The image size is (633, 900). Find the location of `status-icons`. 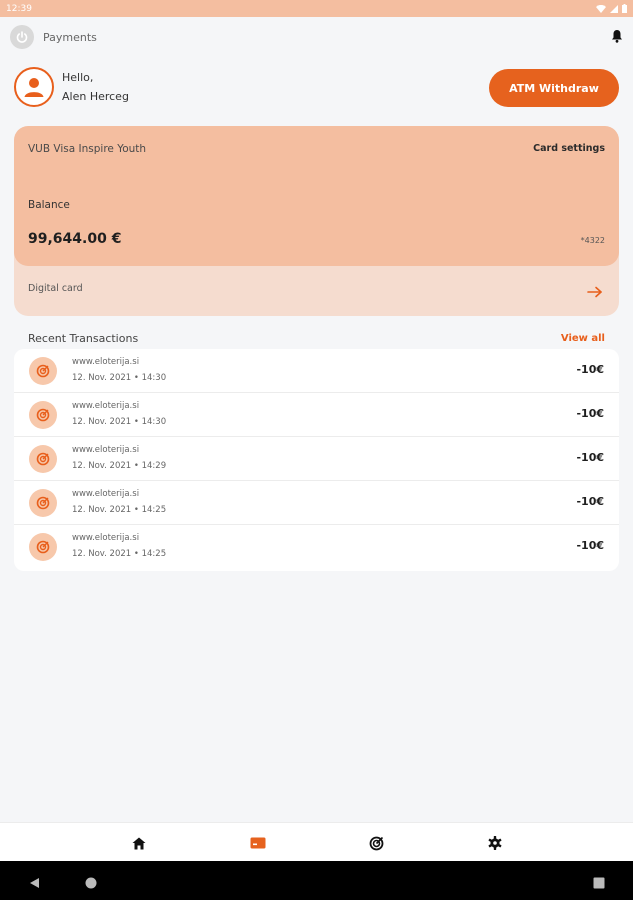

status-icons is located at coordinates (611, 8).